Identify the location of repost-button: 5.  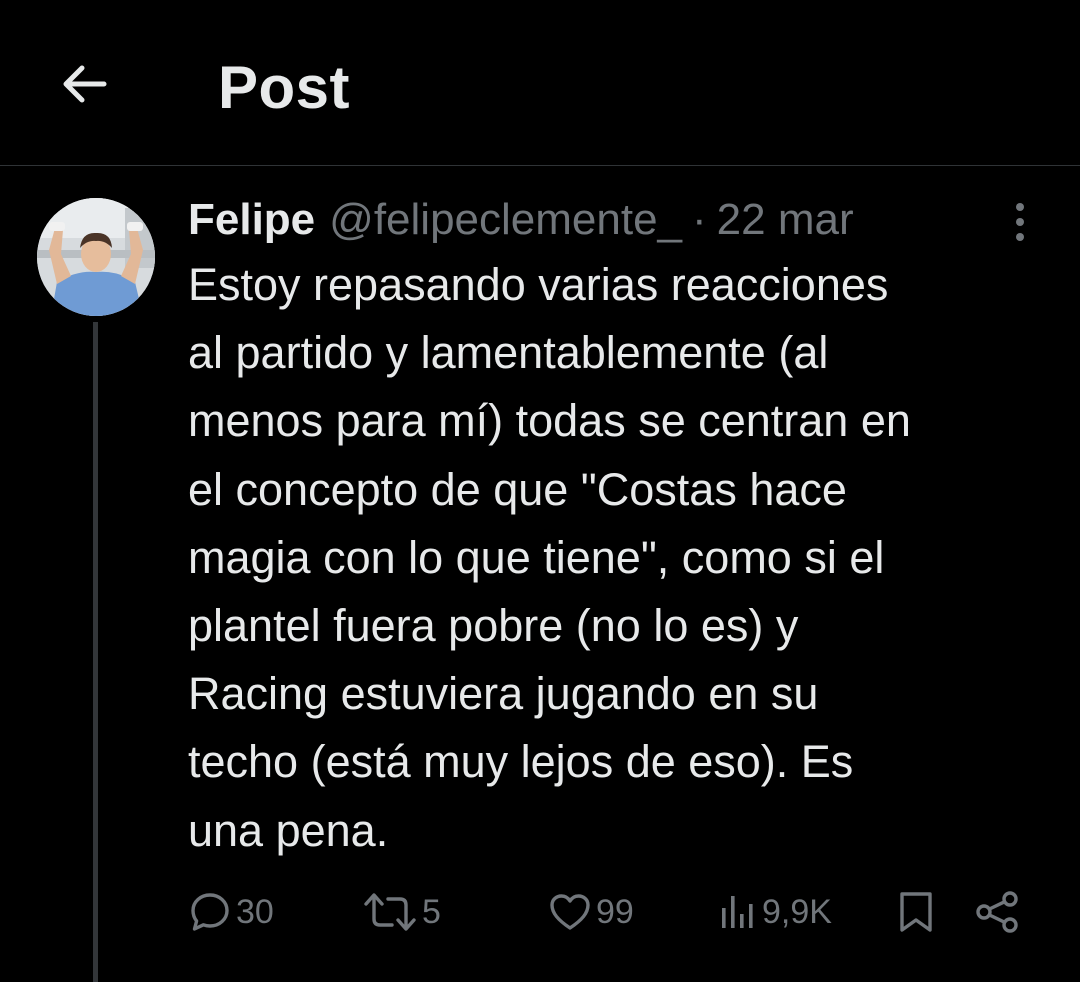
(401, 912).